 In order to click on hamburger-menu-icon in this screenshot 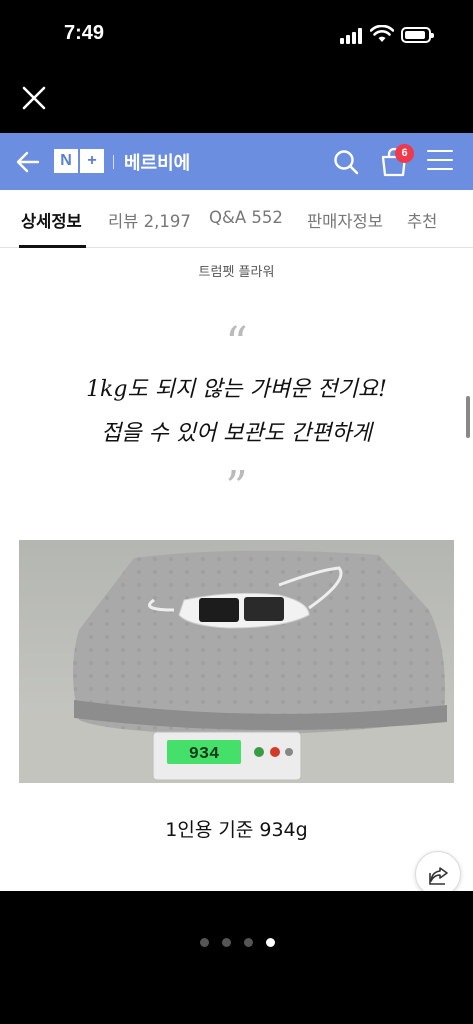, I will do `click(440, 162)`.